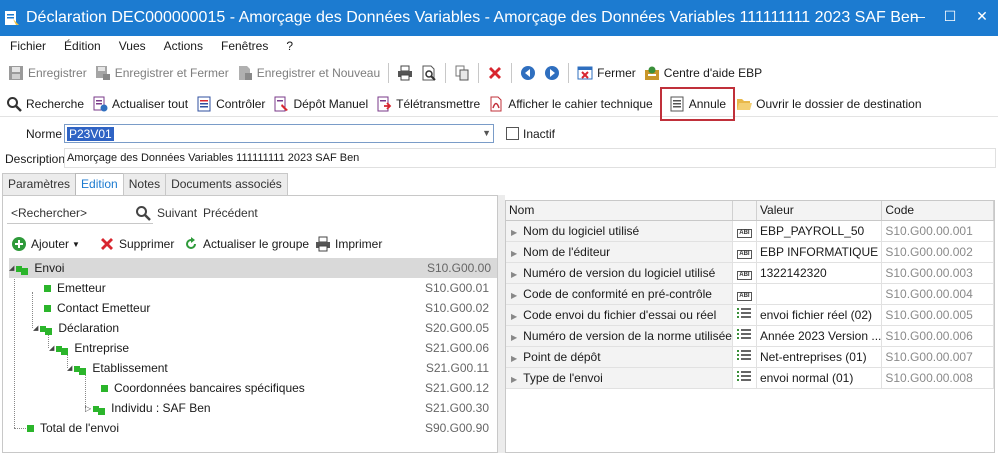  What do you see at coordinates (288, 46) in the screenshot?
I see `menu-help: ?` at bounding box center [288, 46].